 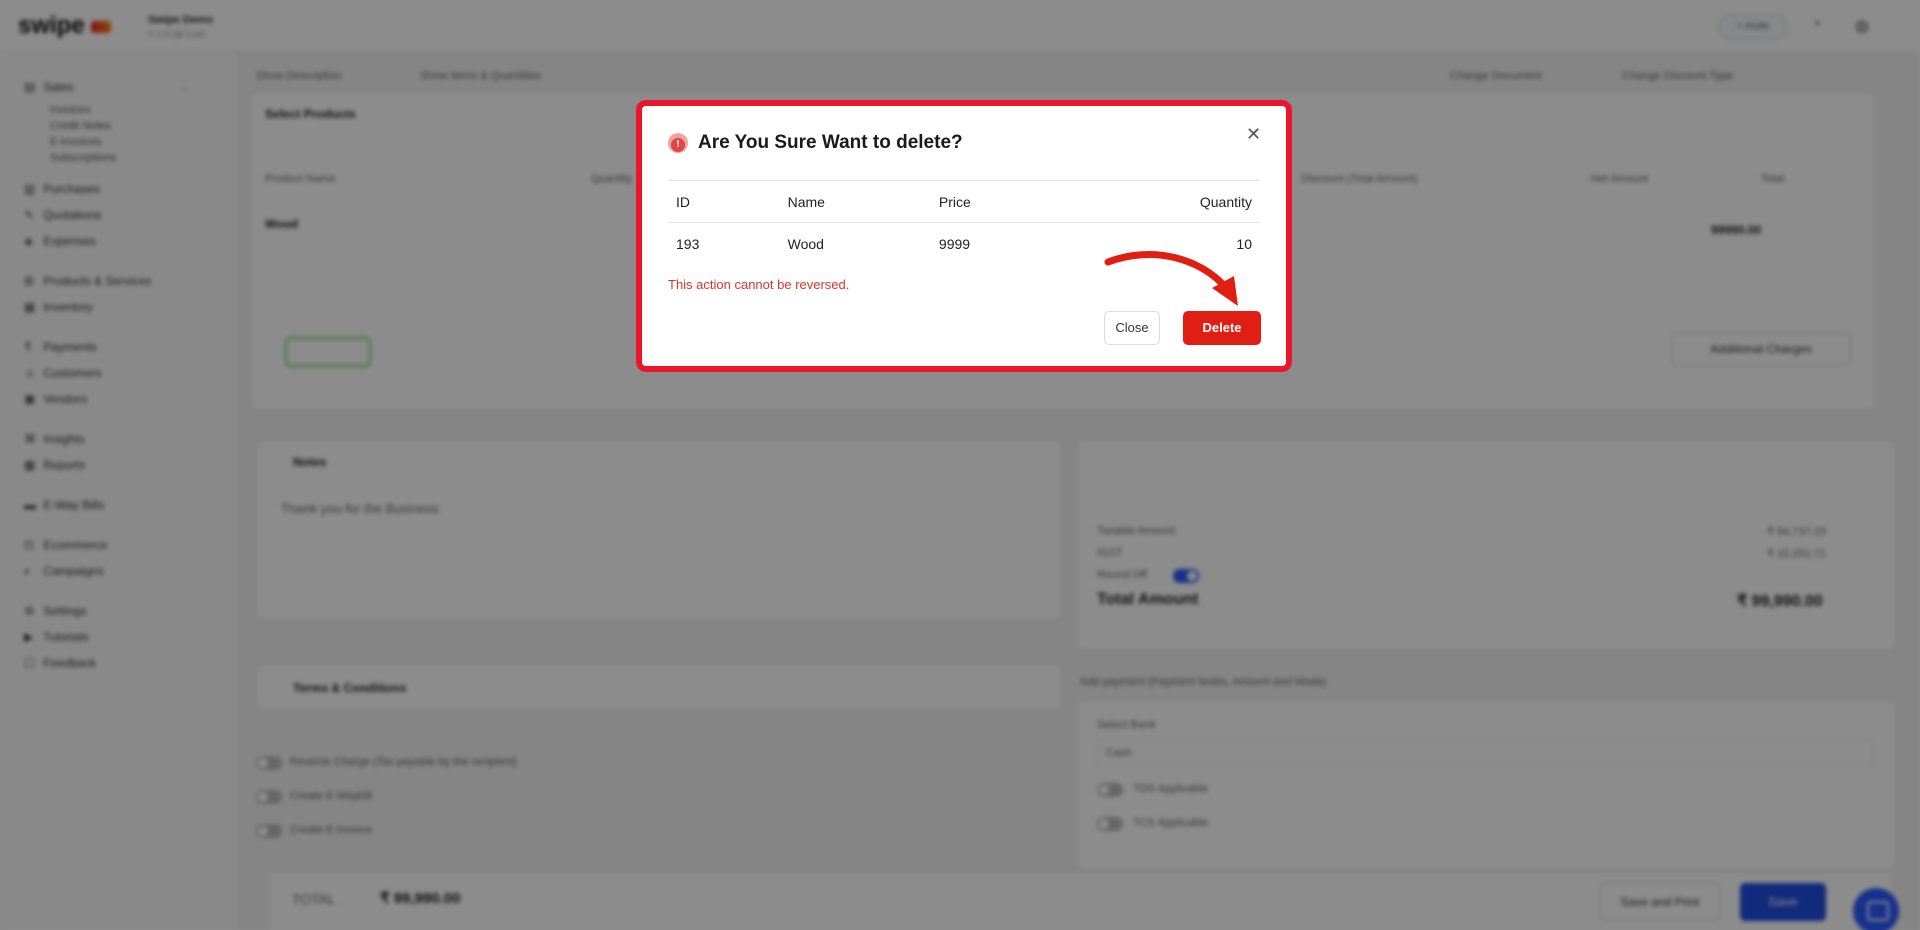 I want to click on cell-name: Wood, so click(x=805, y=243).